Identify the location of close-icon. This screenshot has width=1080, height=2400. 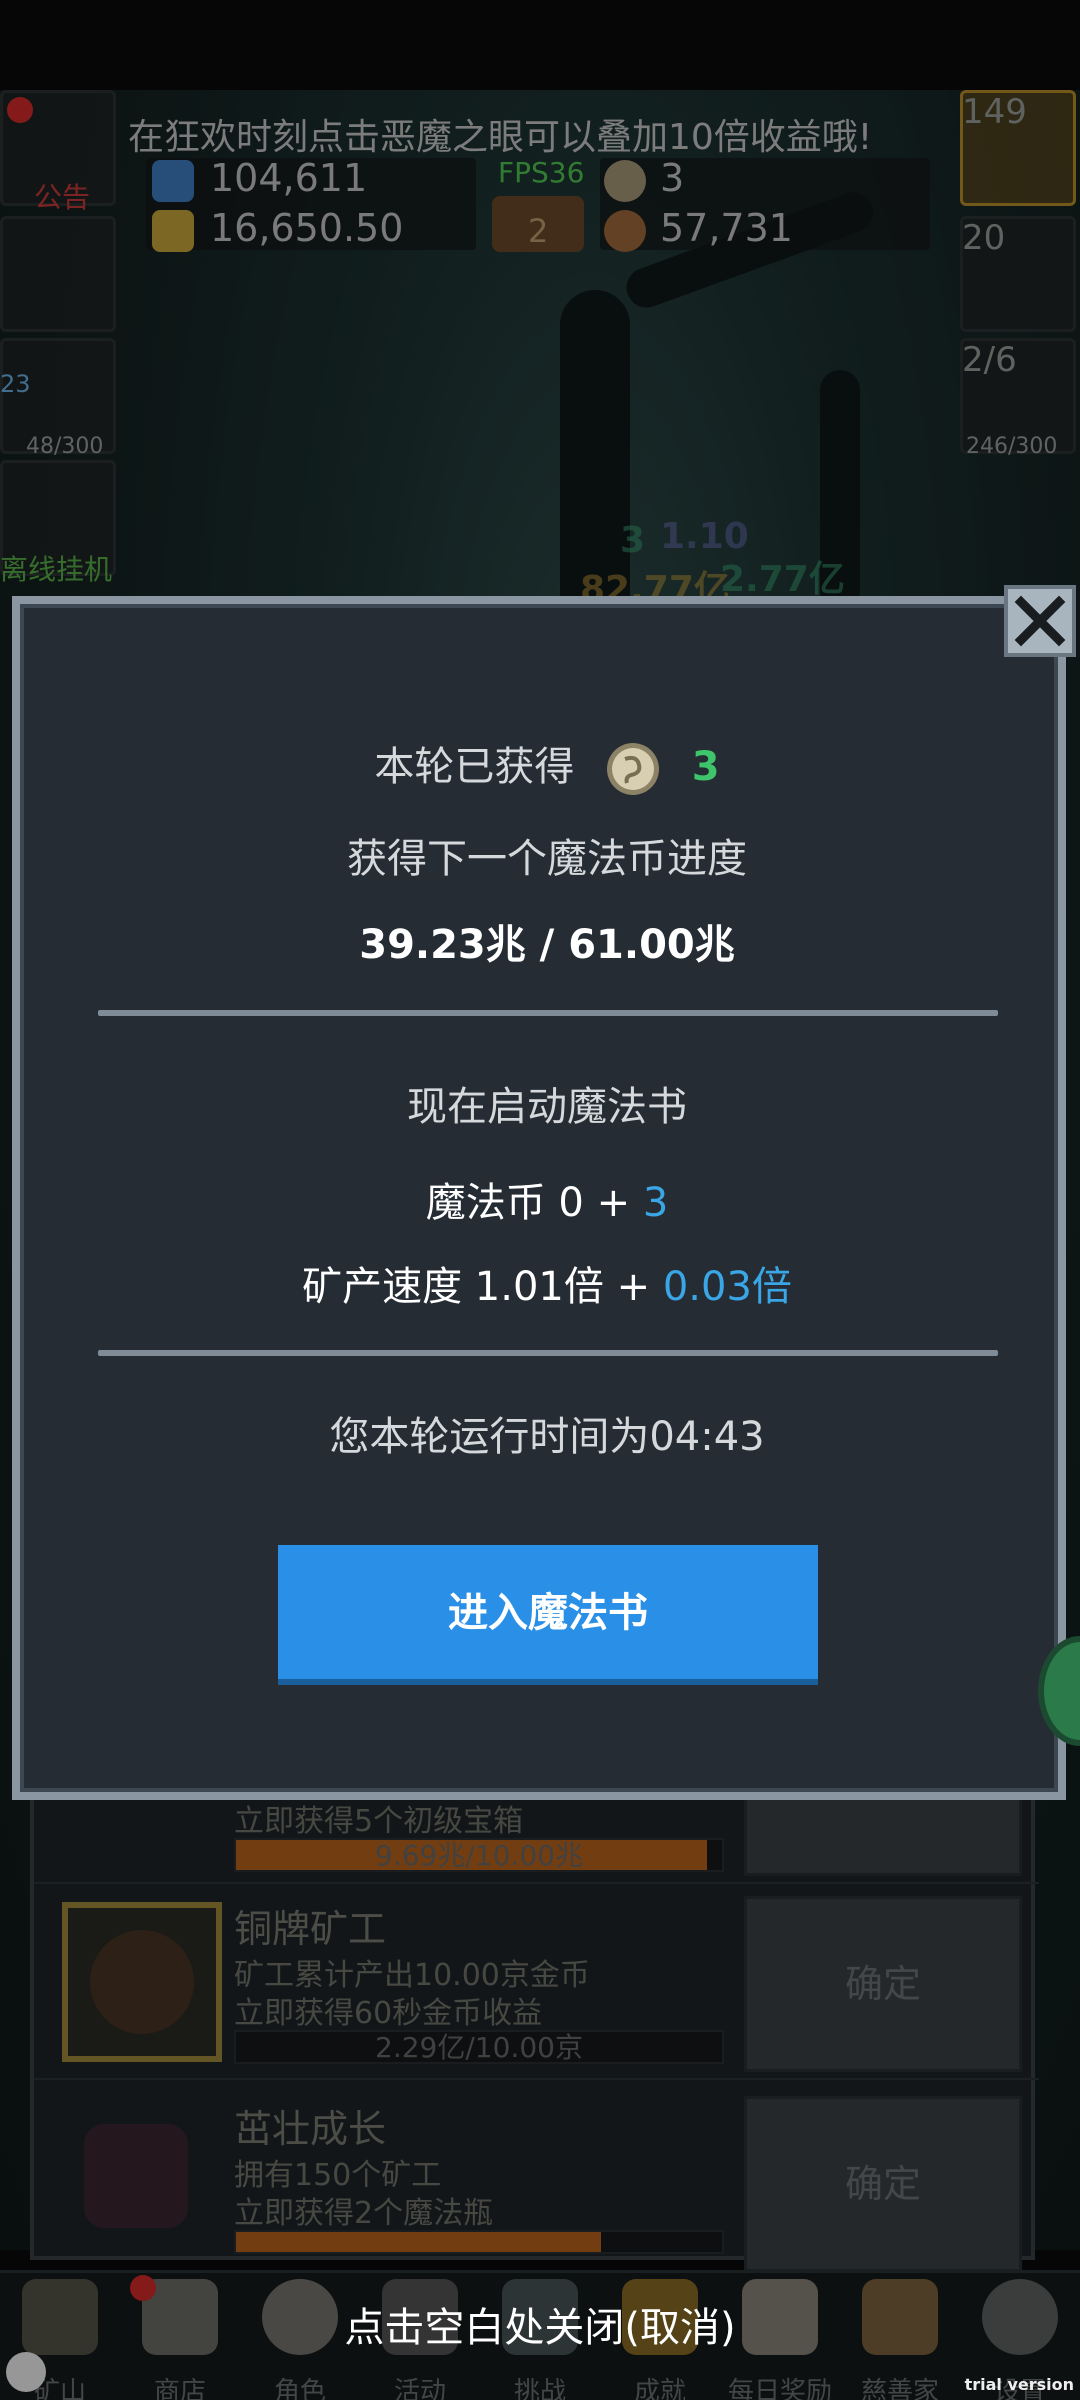
(1040, 621).